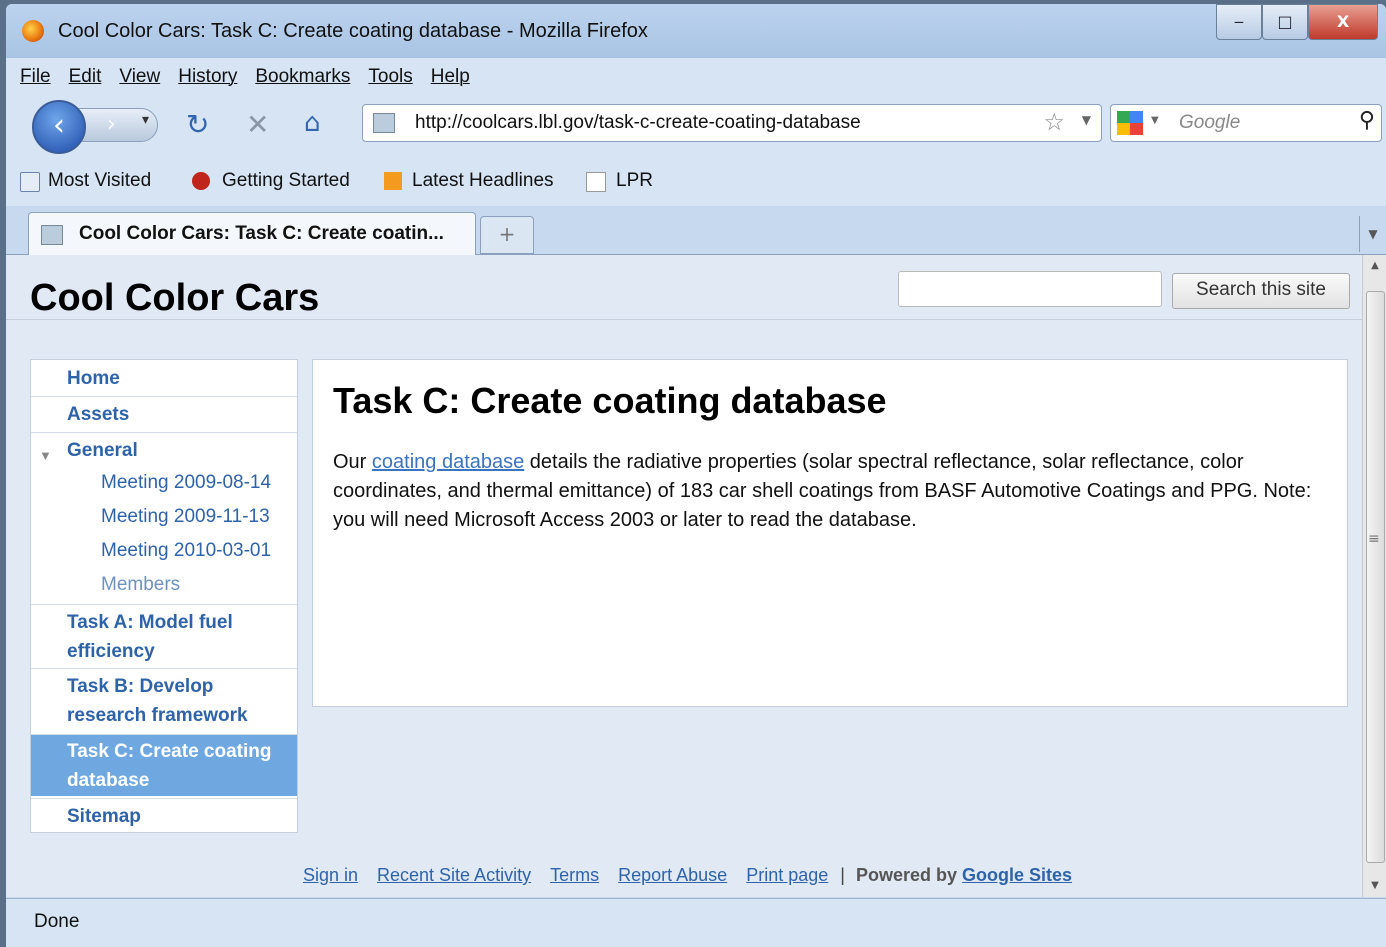  Describe the element at coordinates (1017, 875) in the screenshot. I see `footer-google-sites-link: Google Sites` at that location.